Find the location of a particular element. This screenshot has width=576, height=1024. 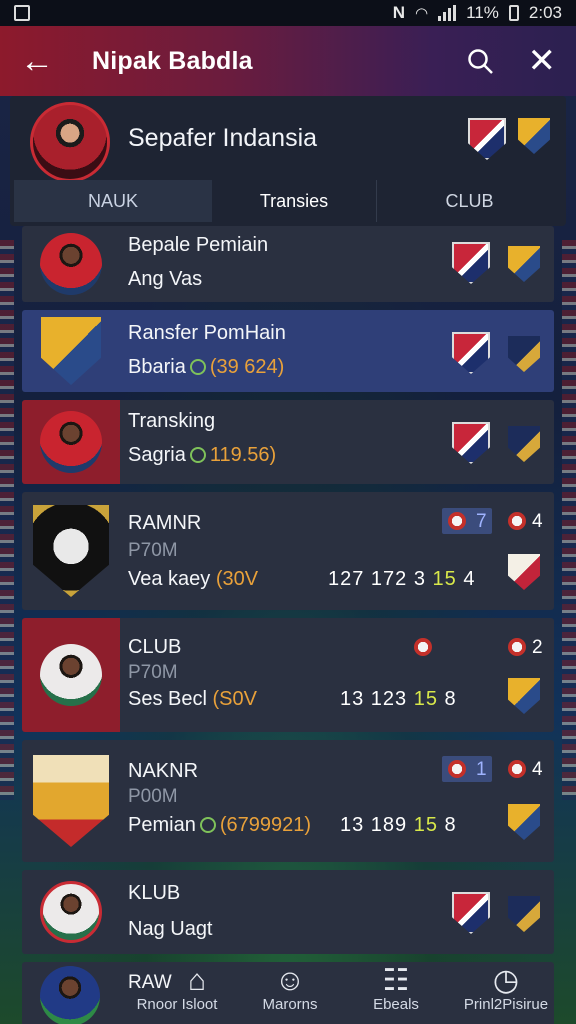

transfer-amount: 119.56) is located at coordinates (243, 455).